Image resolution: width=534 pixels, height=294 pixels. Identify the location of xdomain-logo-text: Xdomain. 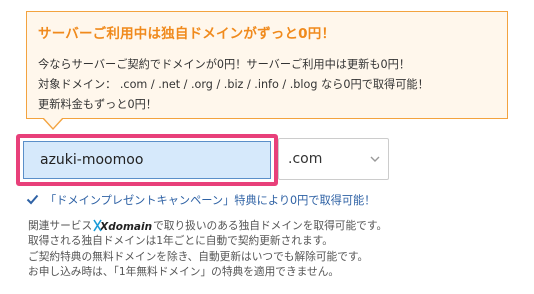
(126, 227).